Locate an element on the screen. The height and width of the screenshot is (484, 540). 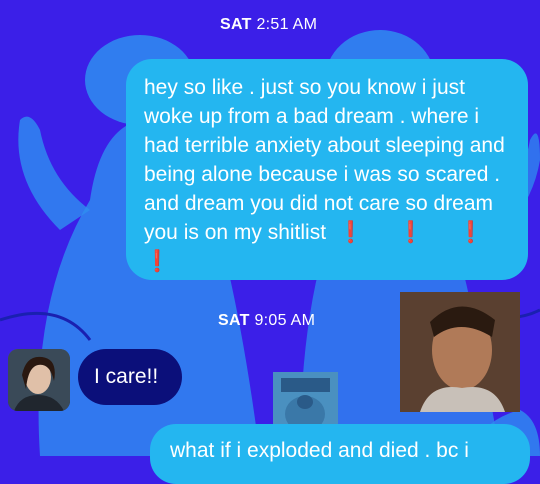
timestamp: SAT 2:51 AM is located at coordinates (268, 25).